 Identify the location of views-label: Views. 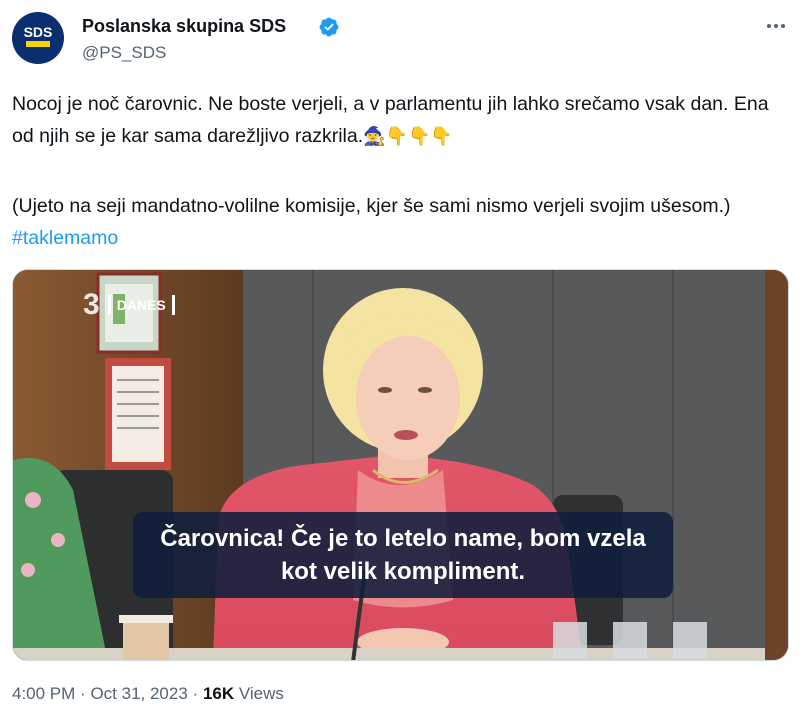
(261, 693).